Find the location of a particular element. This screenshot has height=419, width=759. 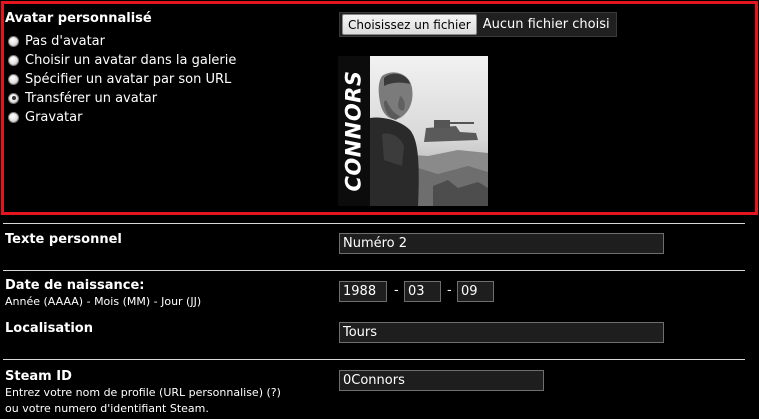

steam-id-hint-line2: ou votre numero d'identifiant Steam. is located at coordinates (107, 408).